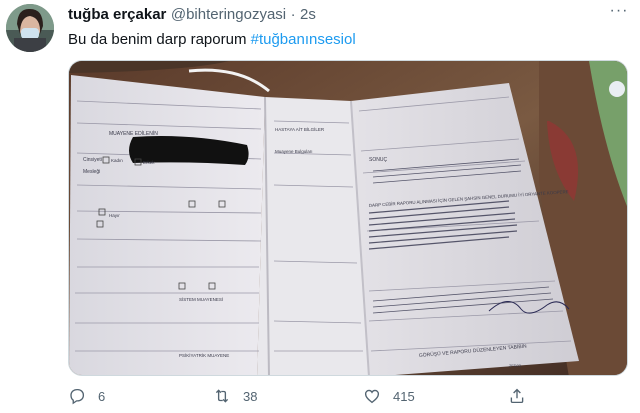 This screenshot has height=413, width=640. What do you see at coordinates (149, 162) in the screenshot?
I see `document-opt-male: Erkek` at bounding box center [149, 162].